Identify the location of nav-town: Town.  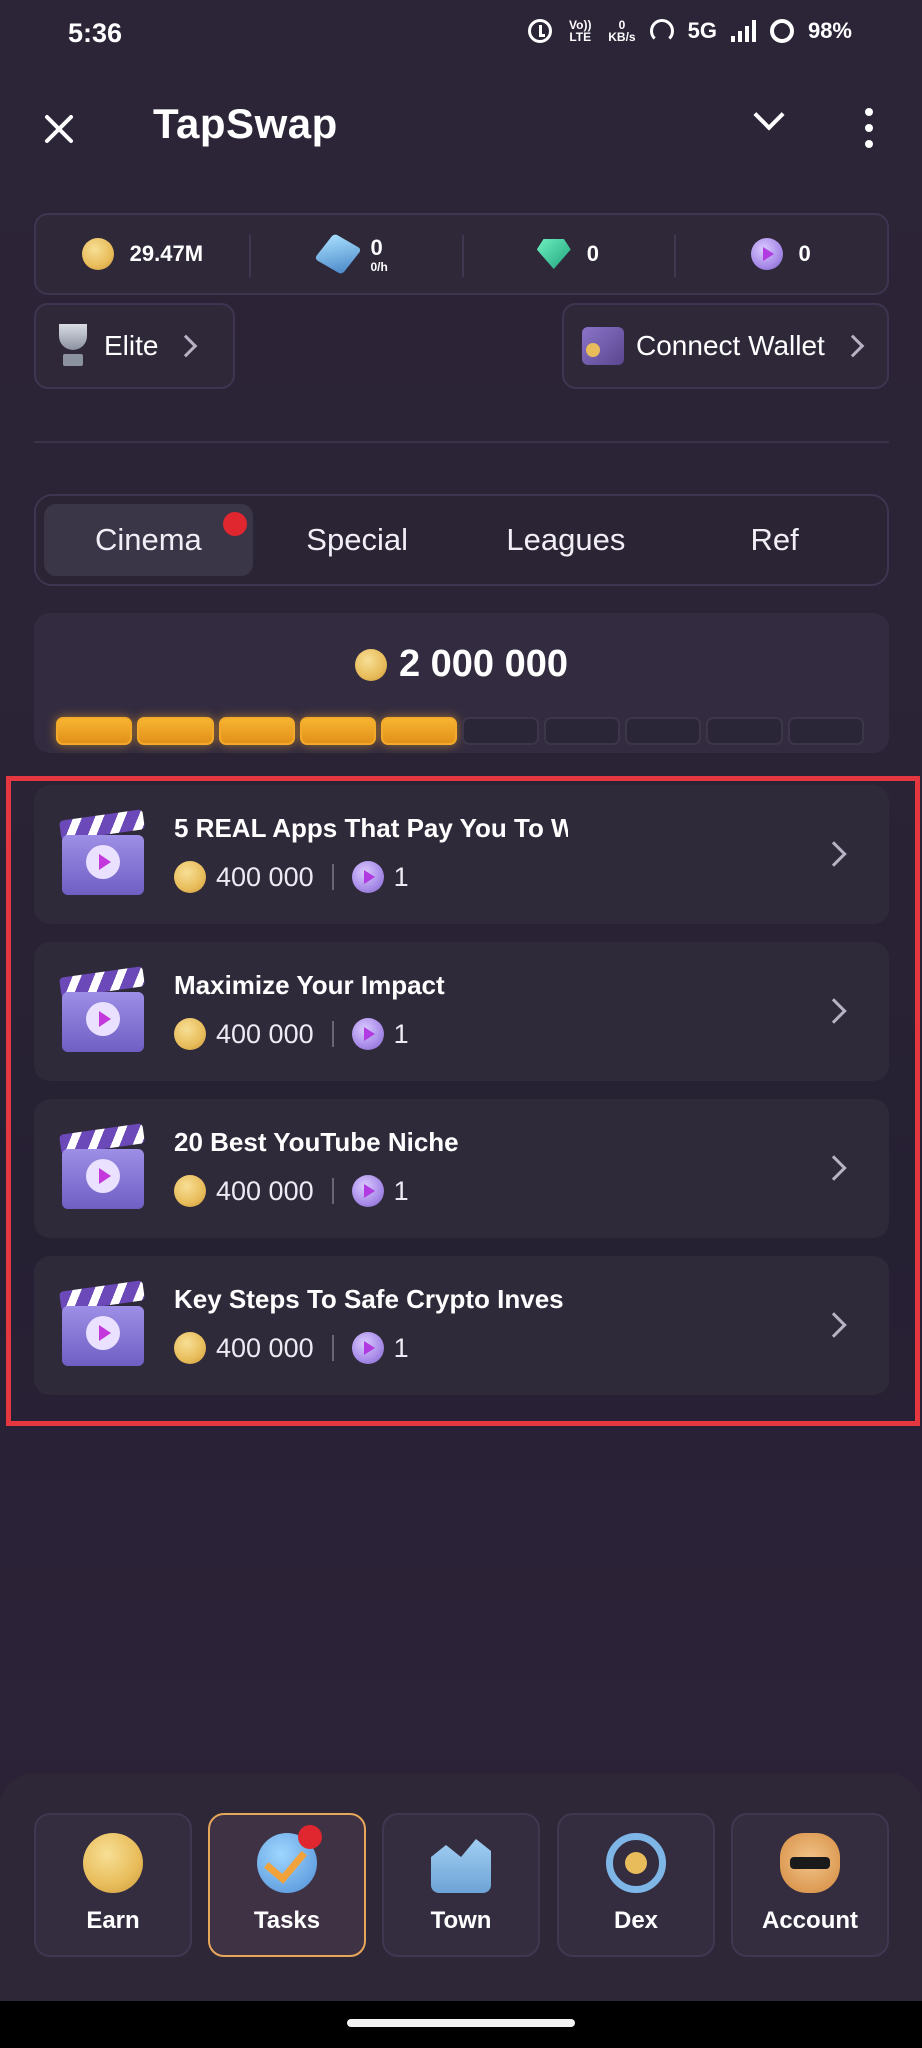
(461, 1885).